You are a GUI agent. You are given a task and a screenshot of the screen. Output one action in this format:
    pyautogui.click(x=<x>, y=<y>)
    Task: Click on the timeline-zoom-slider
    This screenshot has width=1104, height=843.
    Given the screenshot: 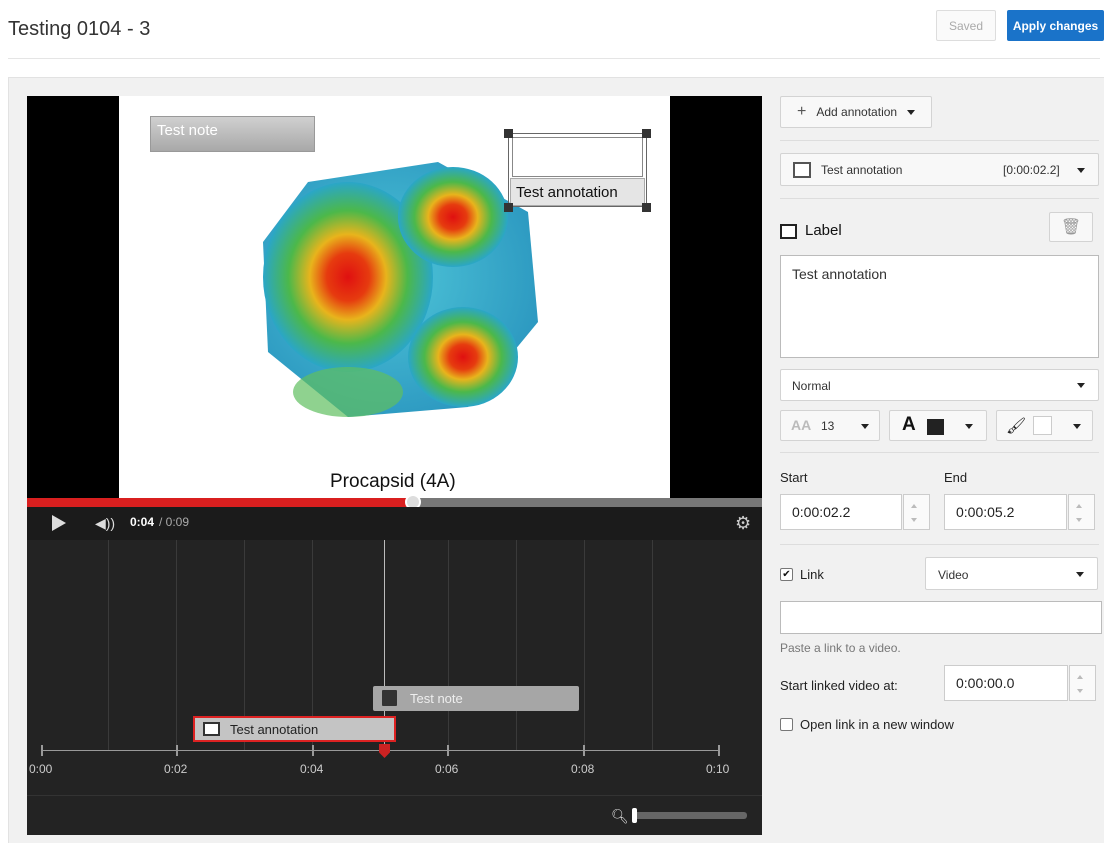 What is the action you would take?
    pyautogui.click(x=689, y=815)
    